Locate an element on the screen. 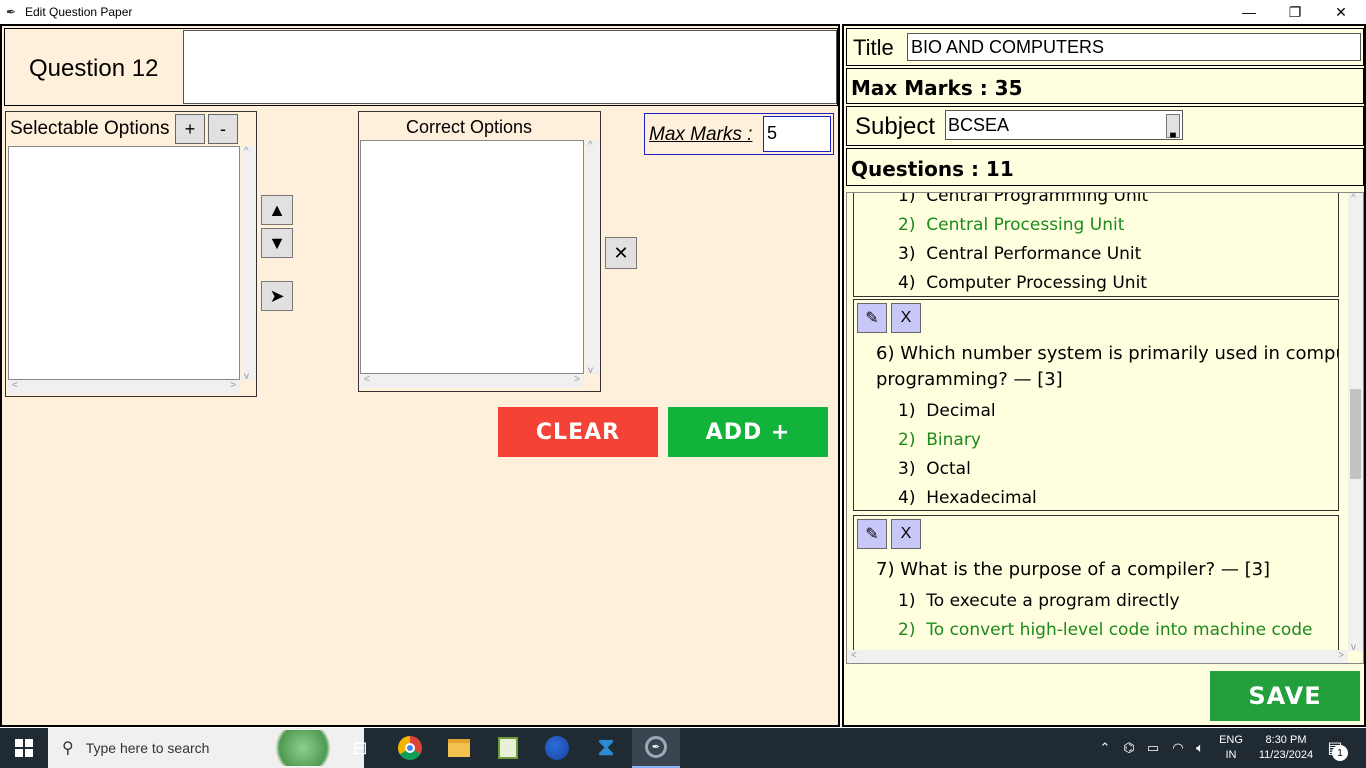  option-item: 1) To execute a program directly is located at coordinates (1039, 601).